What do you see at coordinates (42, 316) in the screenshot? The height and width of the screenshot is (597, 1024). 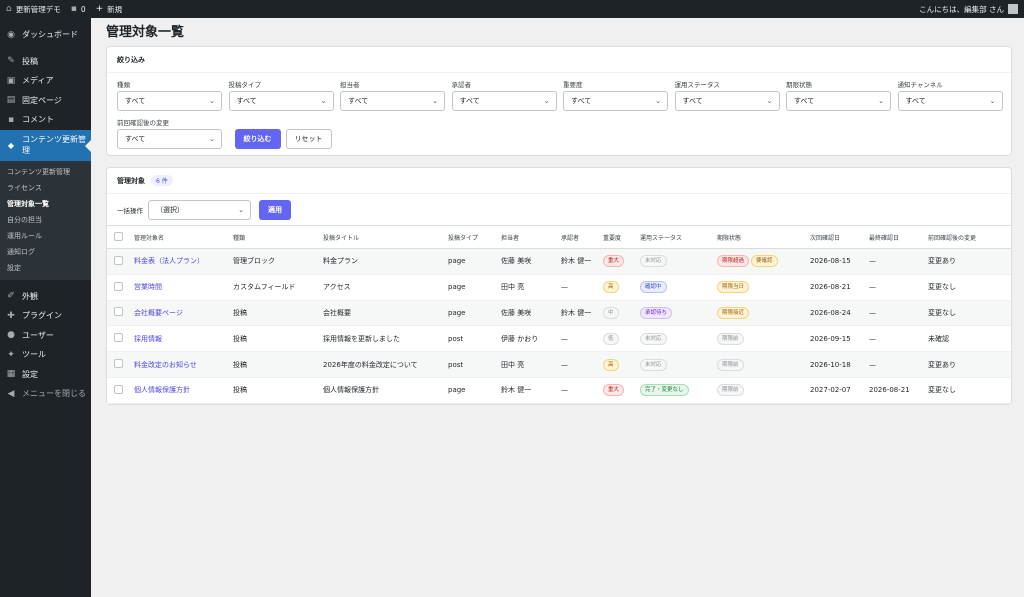 I see `menu-label: プラグイン` at bounding box center [42, 316].